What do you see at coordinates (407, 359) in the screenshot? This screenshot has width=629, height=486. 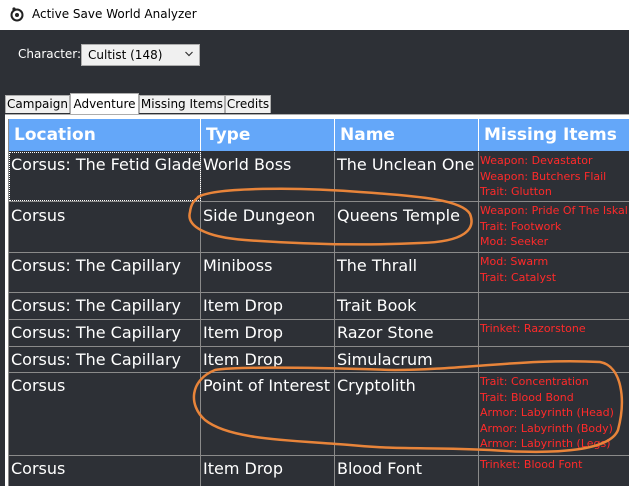 I see `cell-name: Simulacrum` at bounding box center [407, 359].